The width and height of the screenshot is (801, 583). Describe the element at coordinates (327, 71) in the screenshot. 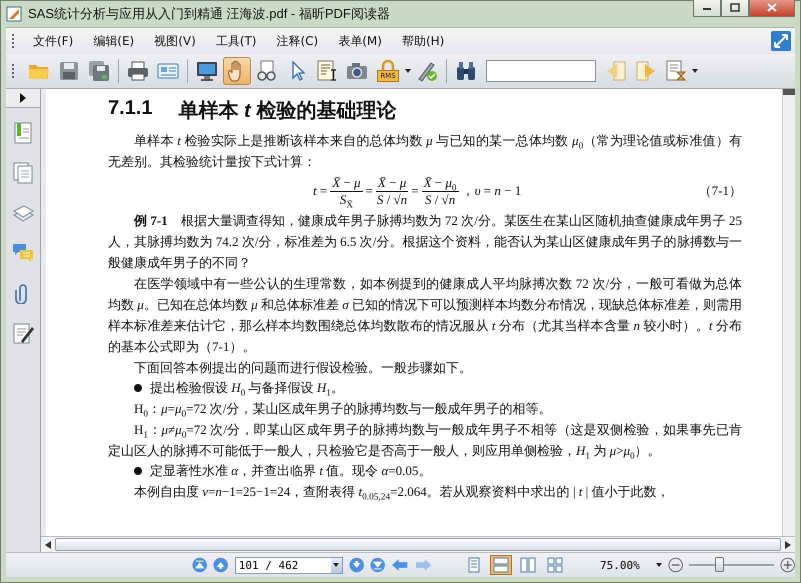

I see `text-cursor-icon` at that location.